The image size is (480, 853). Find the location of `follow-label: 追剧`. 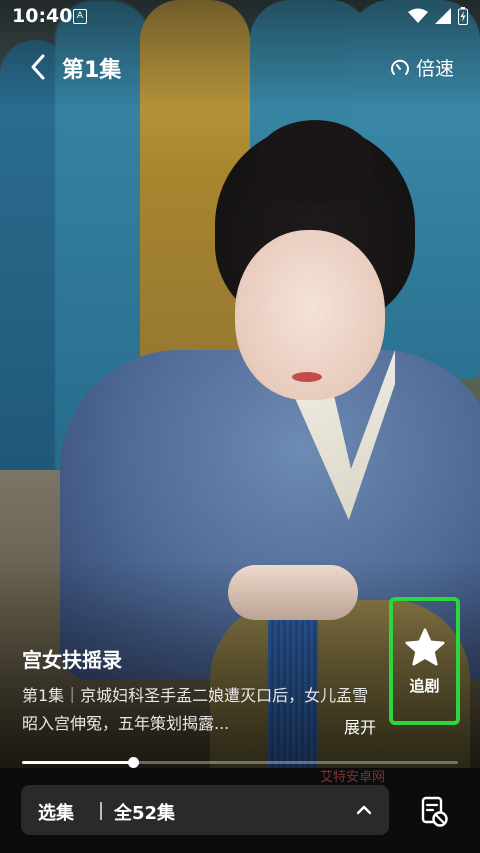

follow-label: 追剧 is located at coordinates (424, 685).